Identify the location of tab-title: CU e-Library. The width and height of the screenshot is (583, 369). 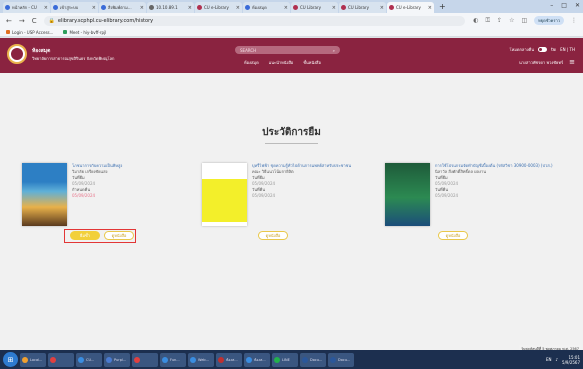
(408, 7).